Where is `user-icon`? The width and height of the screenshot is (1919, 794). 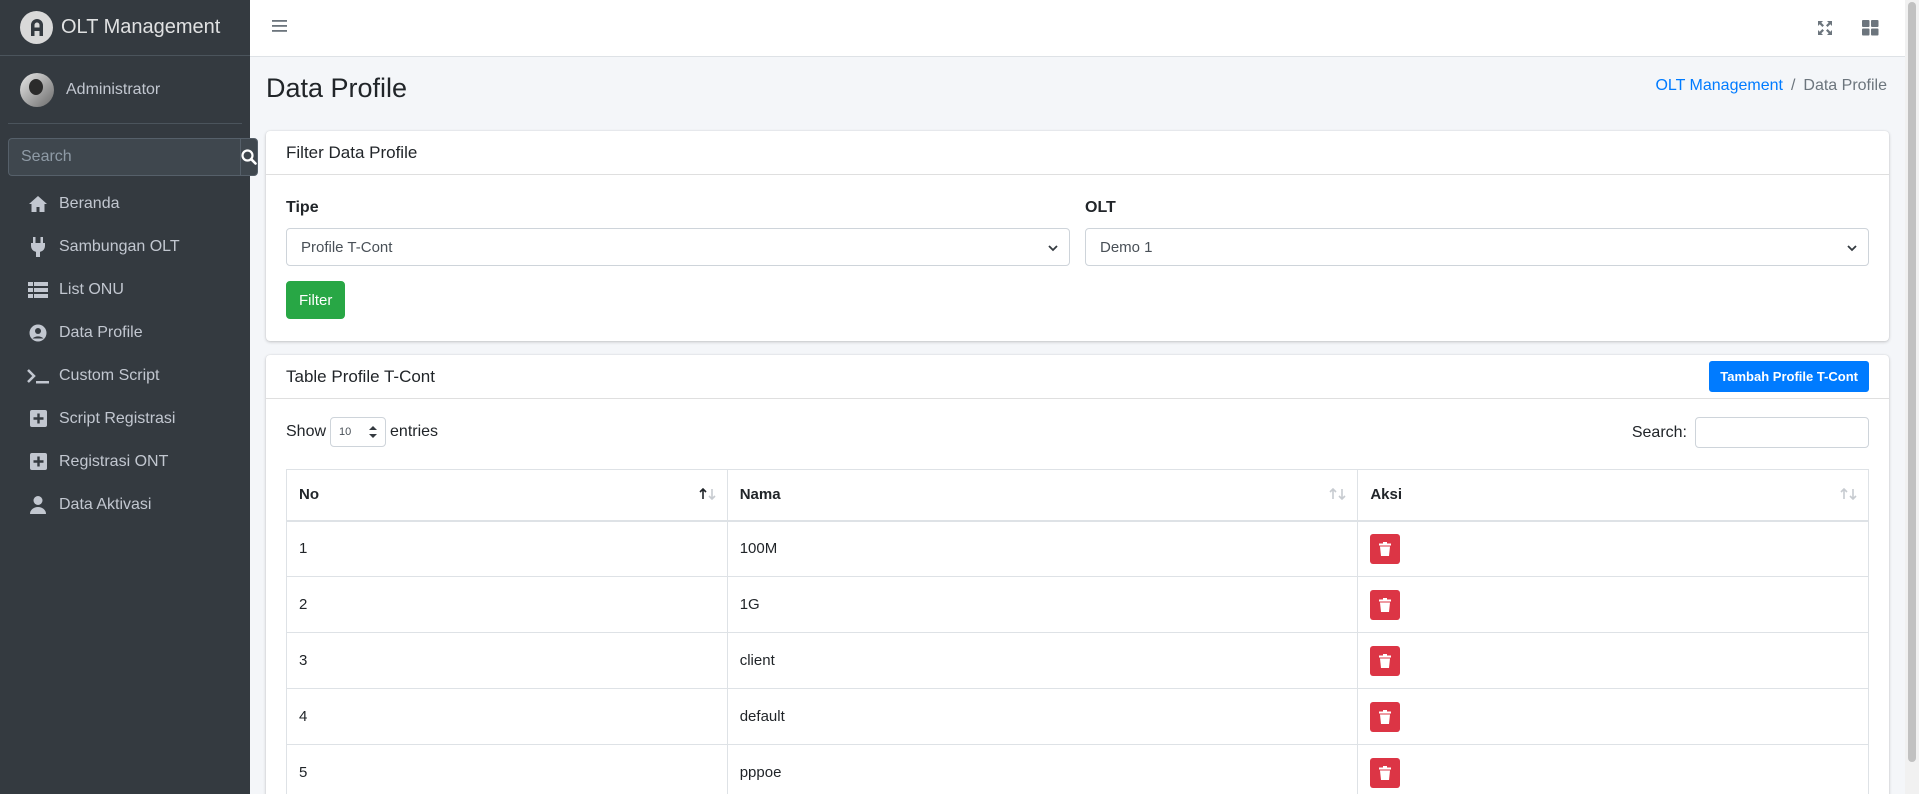 user-icon is located at coordinates (38, 505).